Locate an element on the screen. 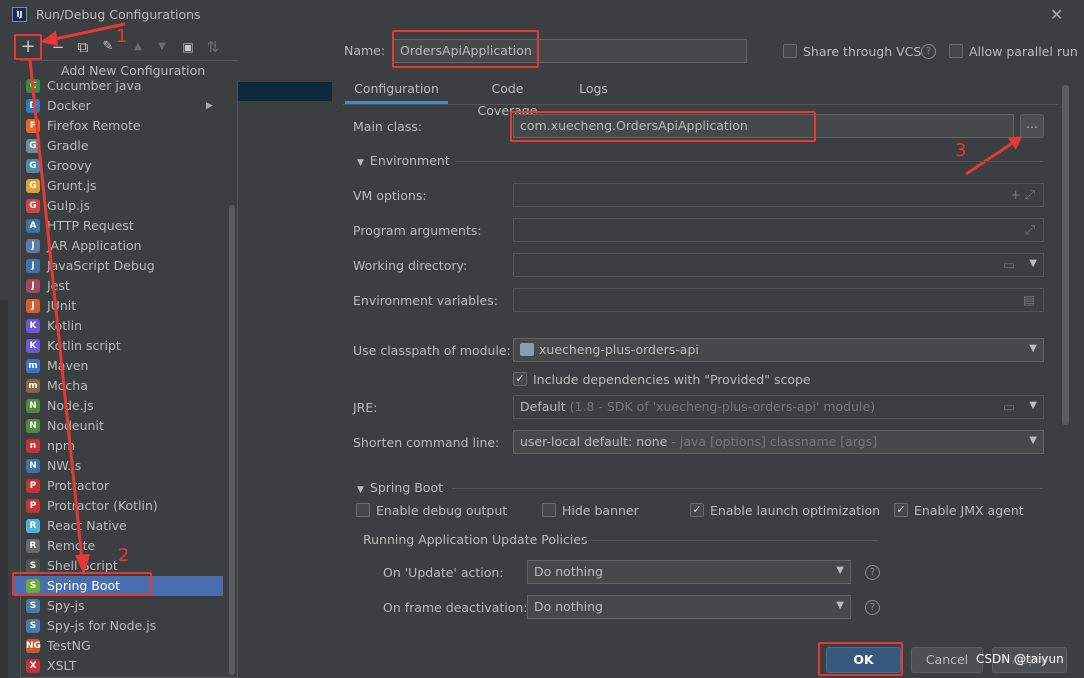 The width and height of the screenshot is (1084, 678). tab-logs: Logs is located at coordinates (593, 91).